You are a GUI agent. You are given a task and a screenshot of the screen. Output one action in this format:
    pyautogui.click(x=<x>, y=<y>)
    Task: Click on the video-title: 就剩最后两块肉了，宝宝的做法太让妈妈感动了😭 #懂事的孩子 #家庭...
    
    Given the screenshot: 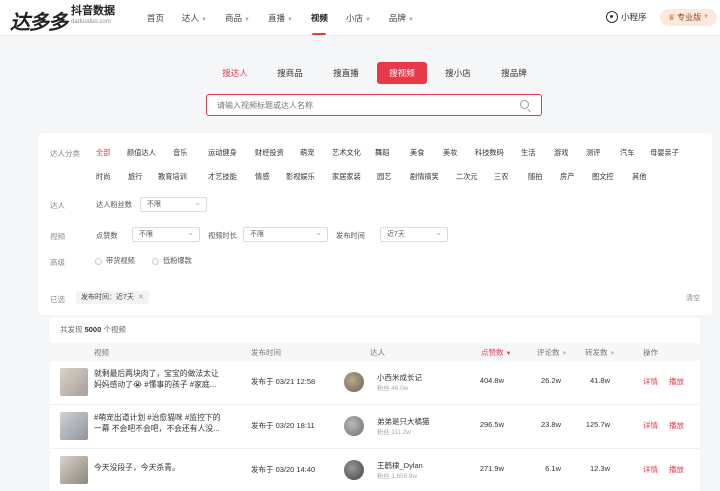 What is the action you would take?
    pyautogui.click(x=159, y=379)
    